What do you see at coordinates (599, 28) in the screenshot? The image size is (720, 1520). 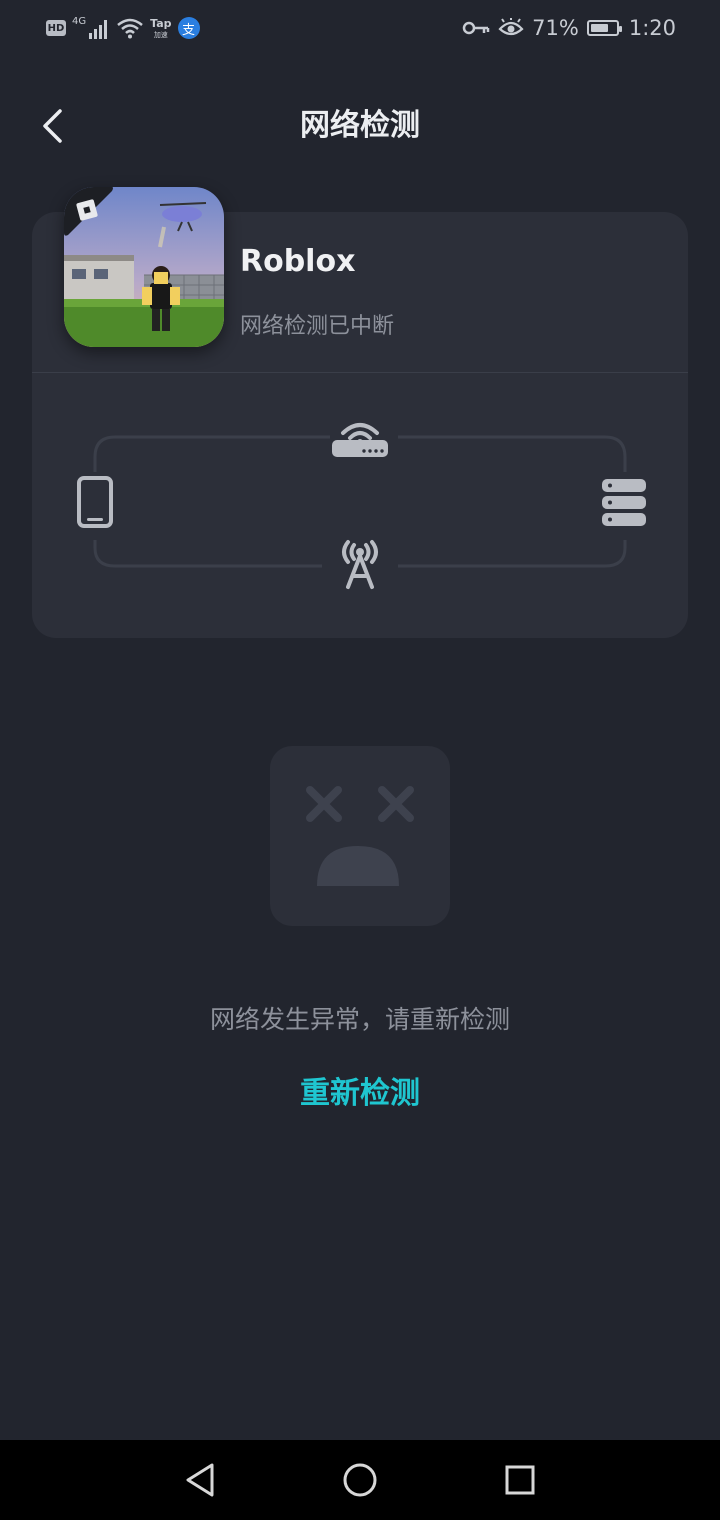 I see `battery-fill` at bounding box center [599, 28].